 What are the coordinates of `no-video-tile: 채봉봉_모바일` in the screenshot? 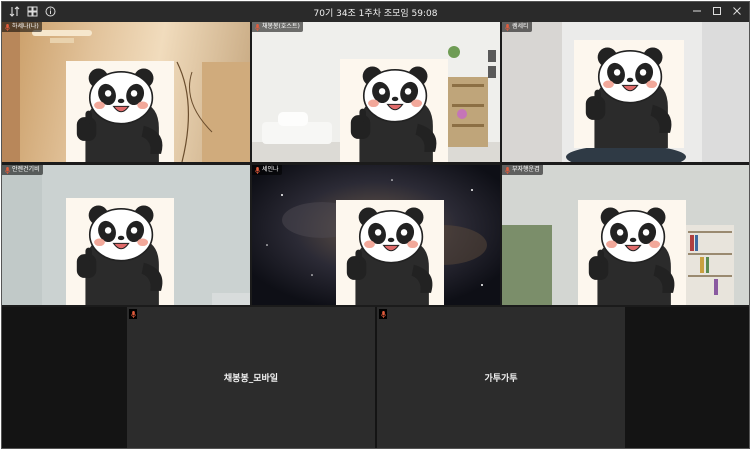 It's located at (251, 377).